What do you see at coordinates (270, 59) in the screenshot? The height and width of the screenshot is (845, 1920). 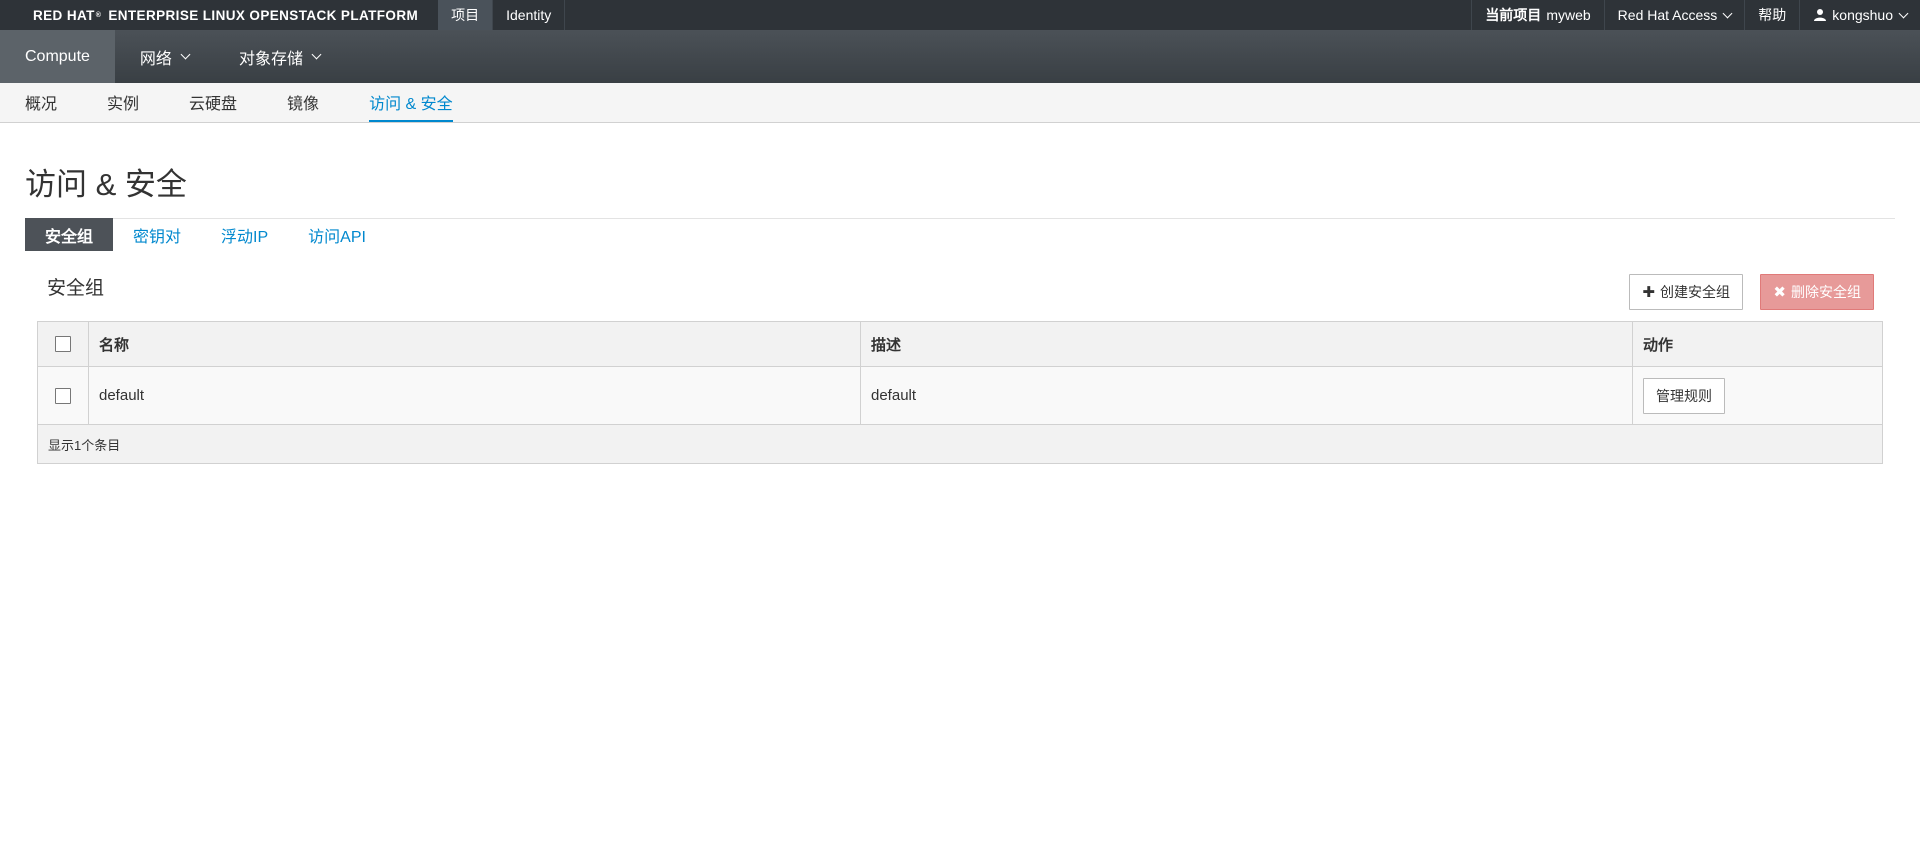 I see `nav-object-storage-label: 对象存储` at bounding box center [270, 59].